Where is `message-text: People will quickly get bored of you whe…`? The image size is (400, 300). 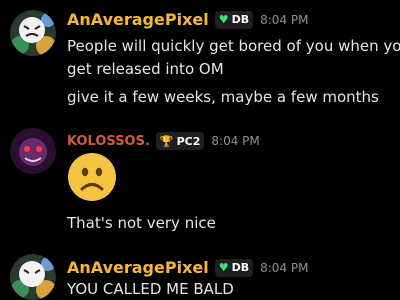
message-text: People will quickly get bored of you whe… is located at coordinates (233, 46).